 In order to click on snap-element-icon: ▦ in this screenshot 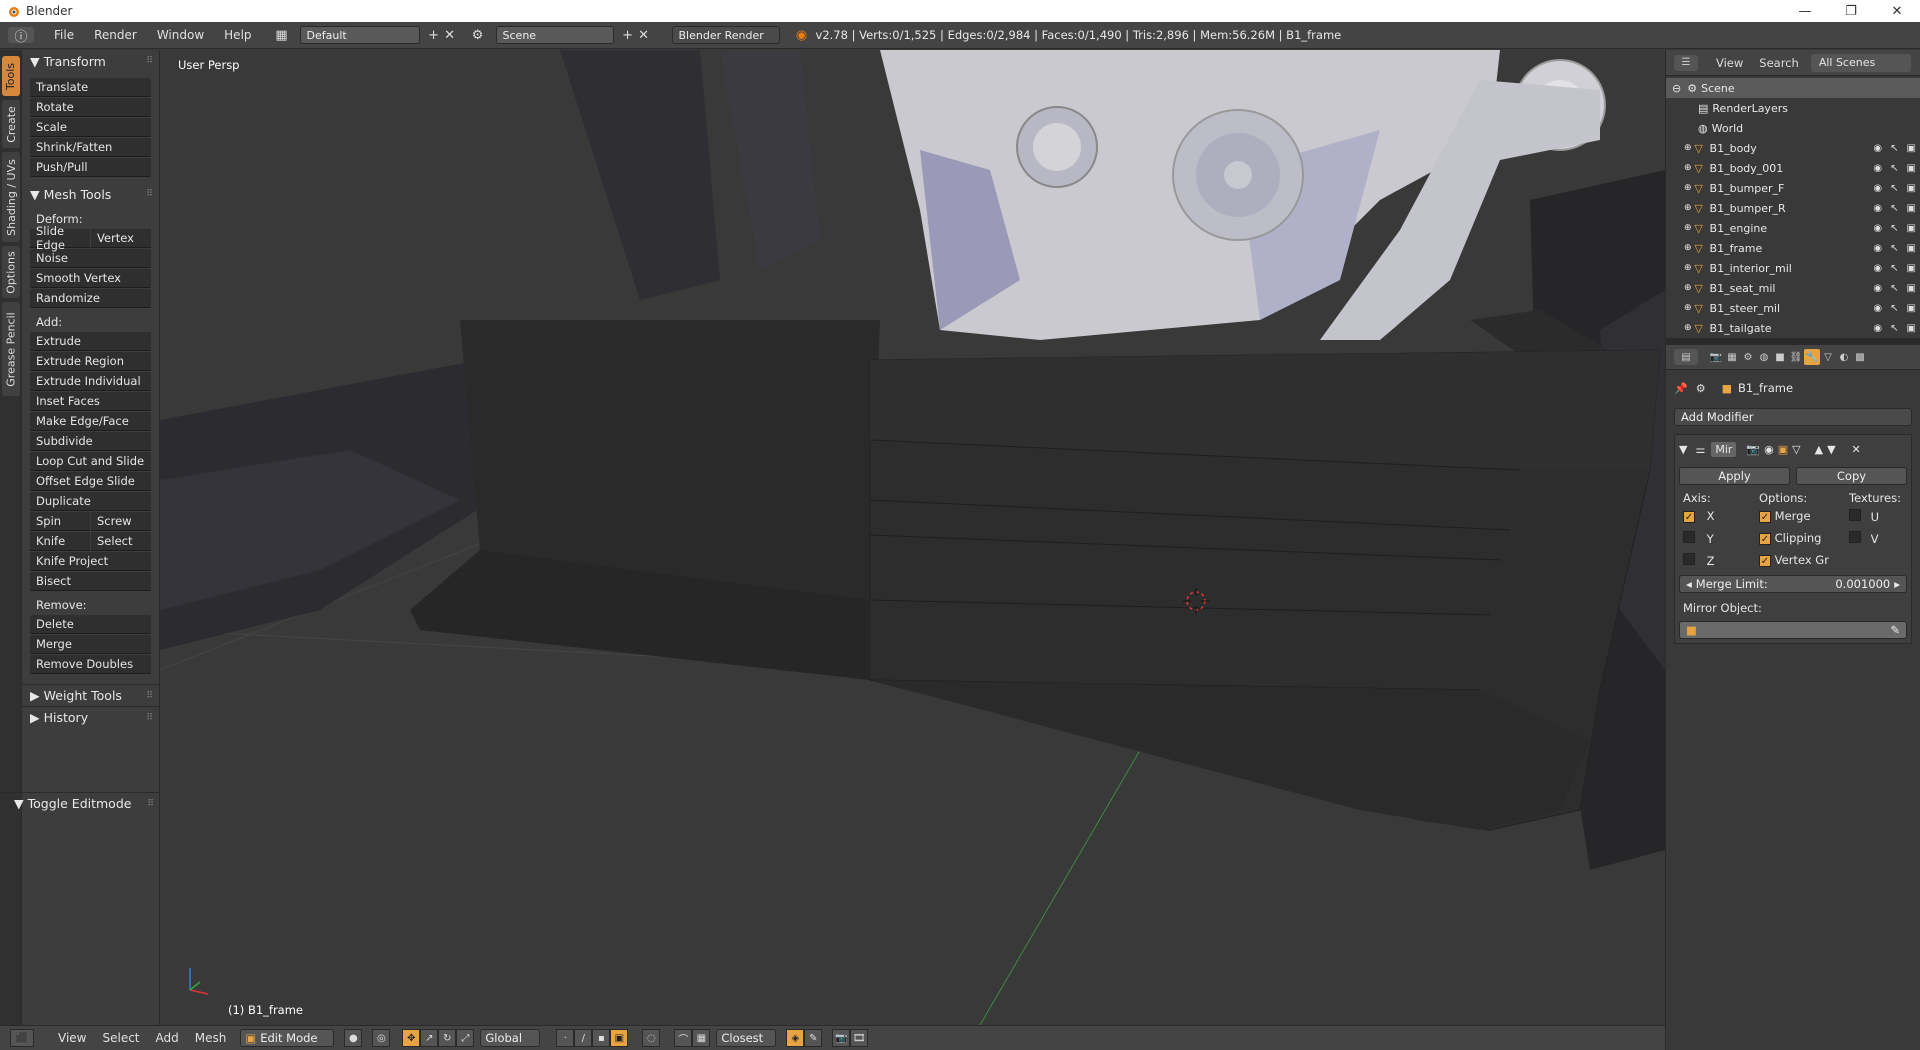, I will do `click(701, 1038)`.